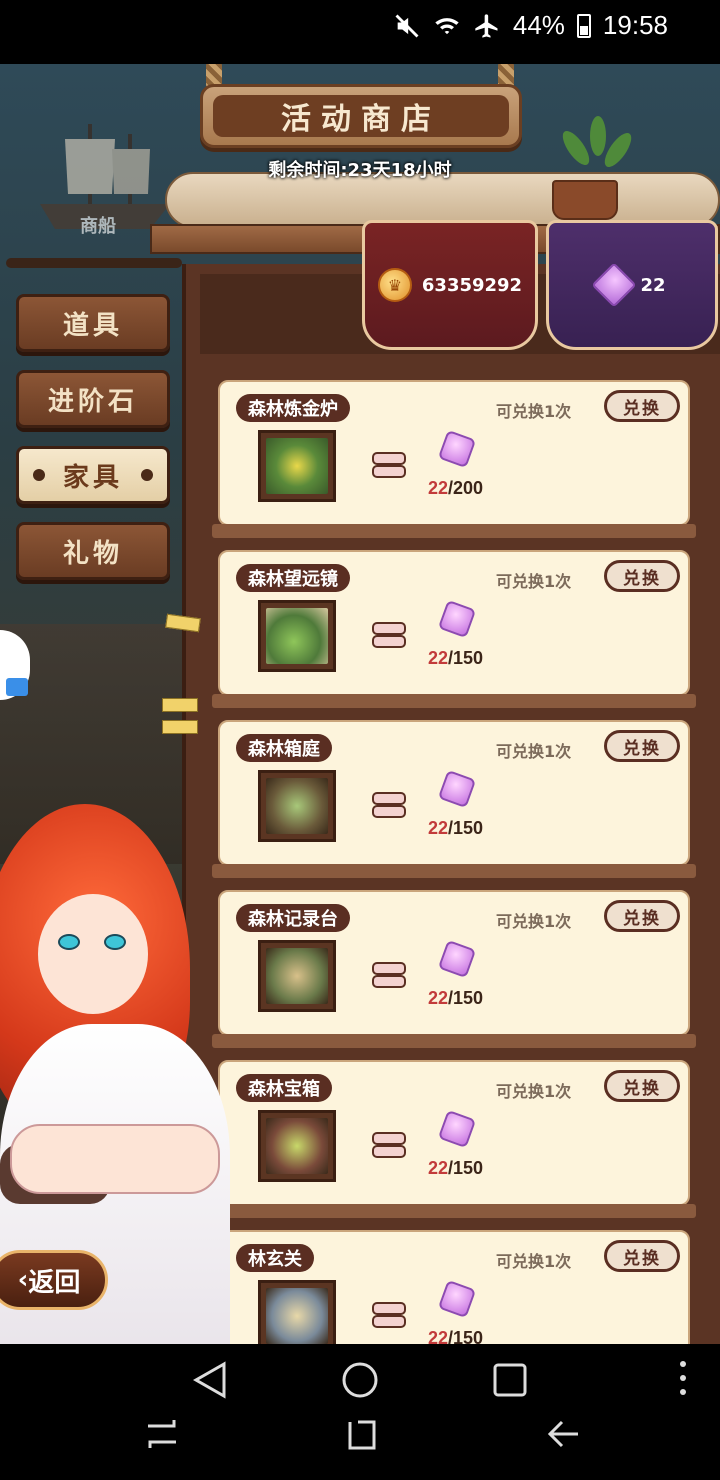 The image size is (720, 1480). I want to click on back-button: ‹ 返回, so click(54, 1280).